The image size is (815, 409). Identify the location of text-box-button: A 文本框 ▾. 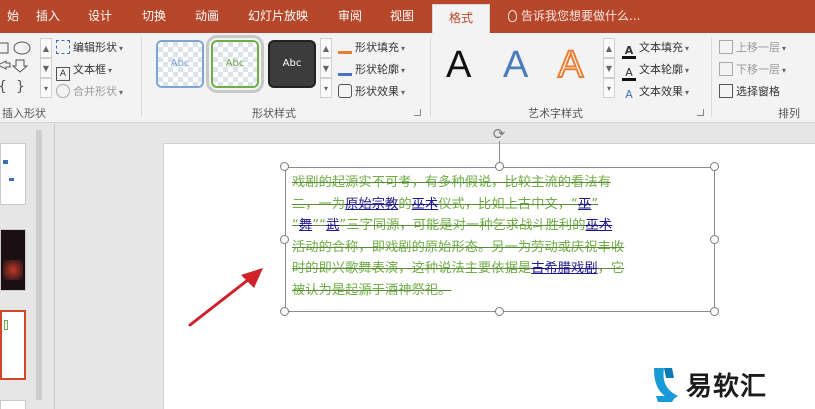
(84, 70).